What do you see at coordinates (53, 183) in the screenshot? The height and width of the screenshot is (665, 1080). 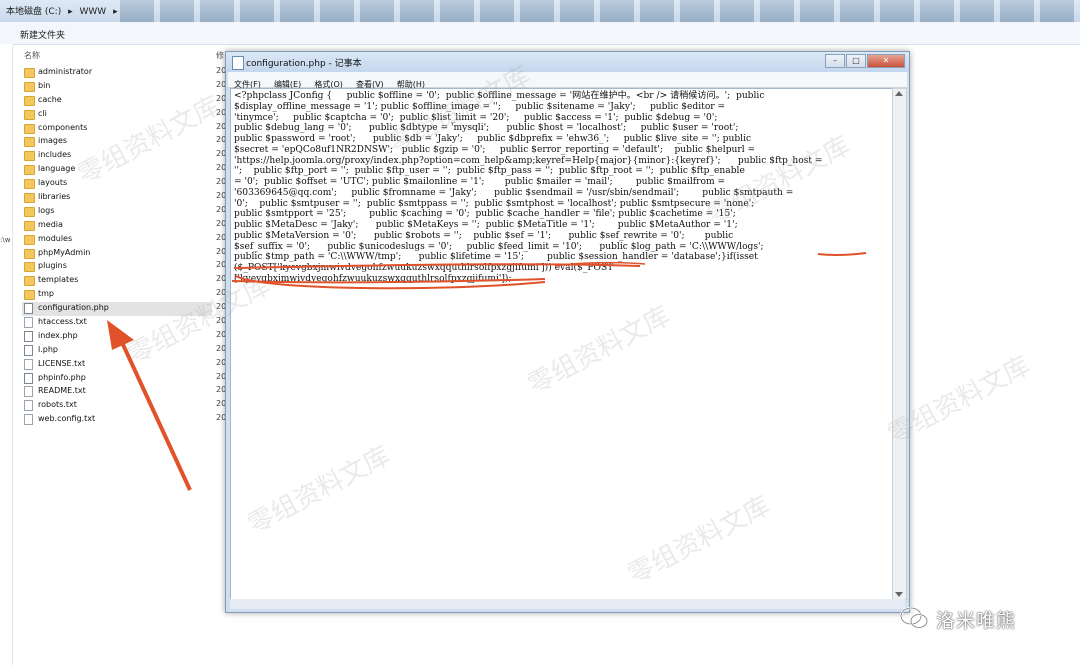 I see `file-name: layouts` at bounding box center [53, 183].